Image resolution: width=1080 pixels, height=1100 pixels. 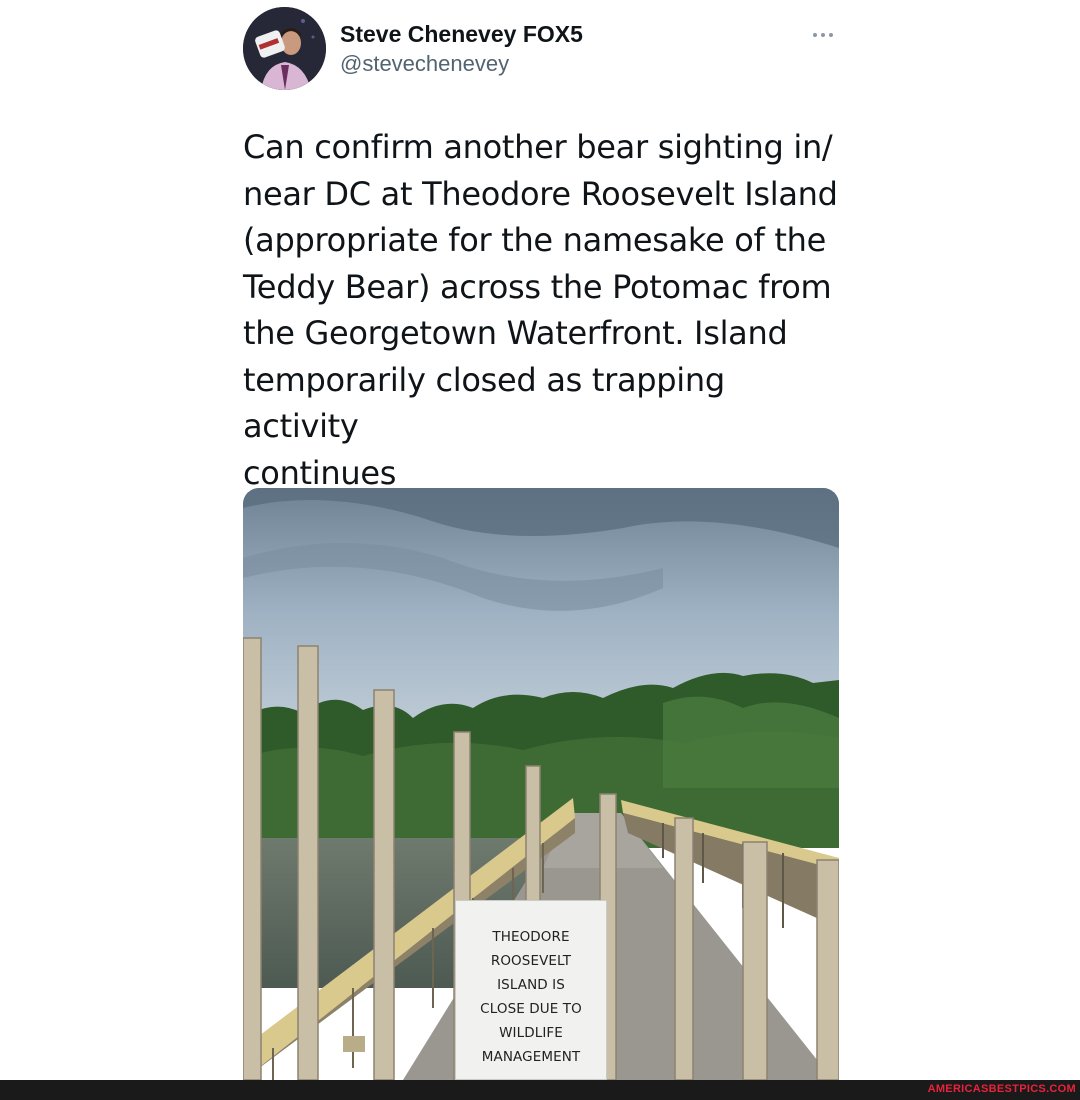 What do you see at coordinates (531, 1057) in the screenshot?
I see `sign-line: MANAGEMENT` at bounding box center [531, 1057].